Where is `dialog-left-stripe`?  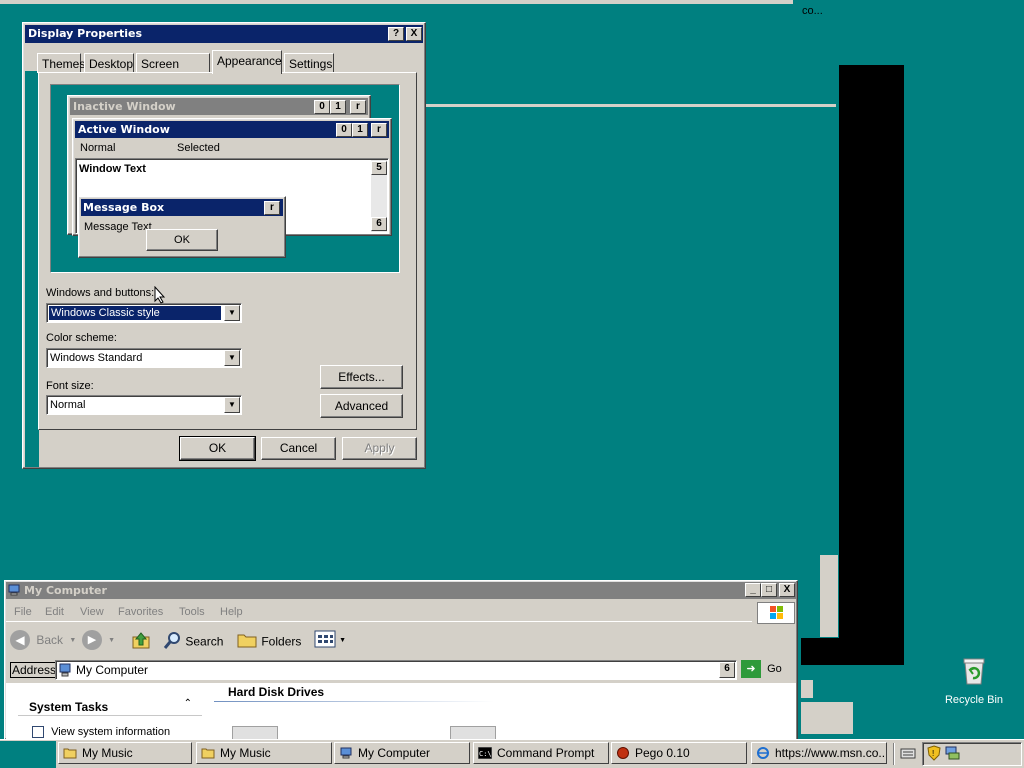
dialog-left-stripe is located at coordinates (32, 269).